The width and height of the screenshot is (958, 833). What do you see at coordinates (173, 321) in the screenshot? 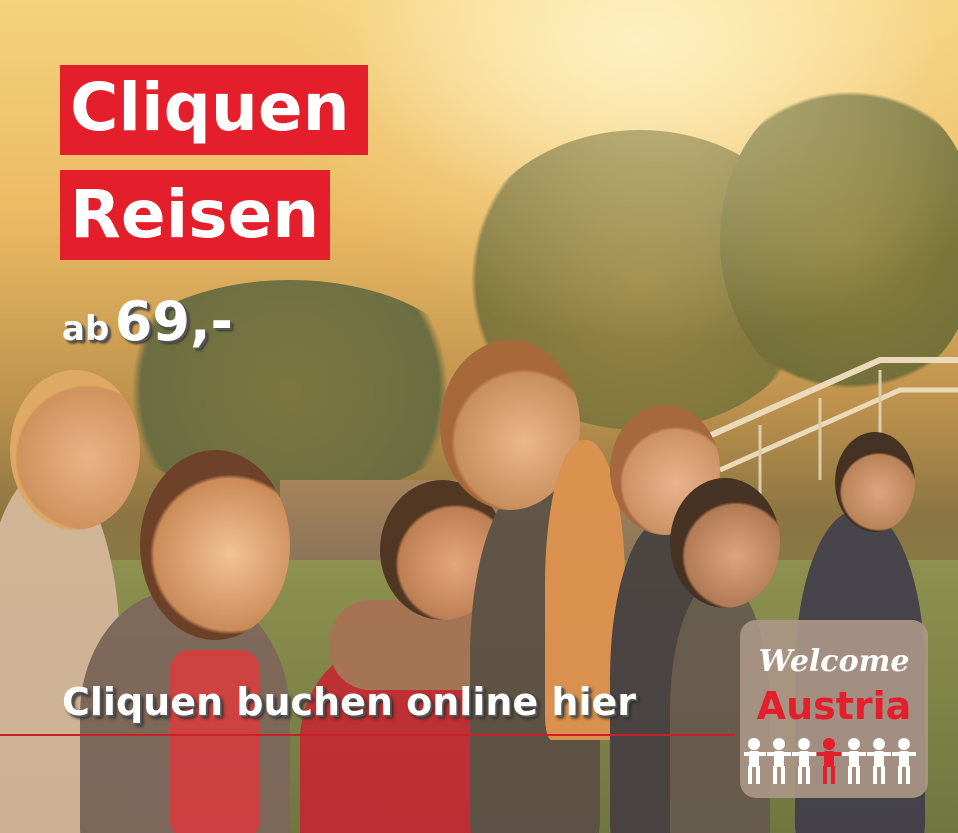
I see `price-amount: 69,-` at bounding box center [173, 321].